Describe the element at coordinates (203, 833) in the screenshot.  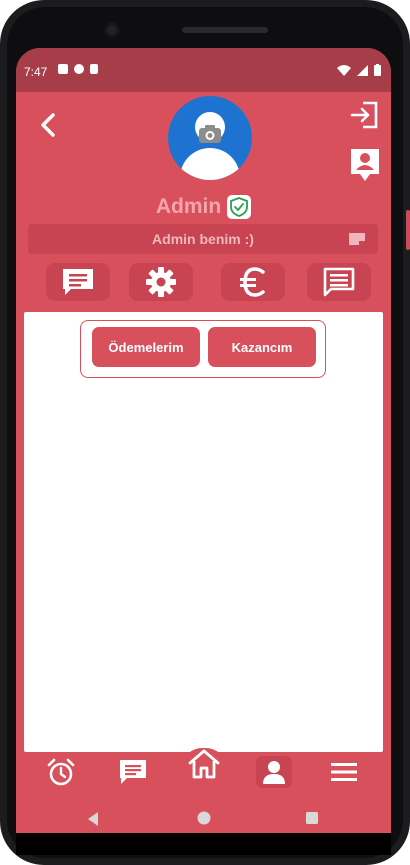
I see `system-nav-bar` at that location.